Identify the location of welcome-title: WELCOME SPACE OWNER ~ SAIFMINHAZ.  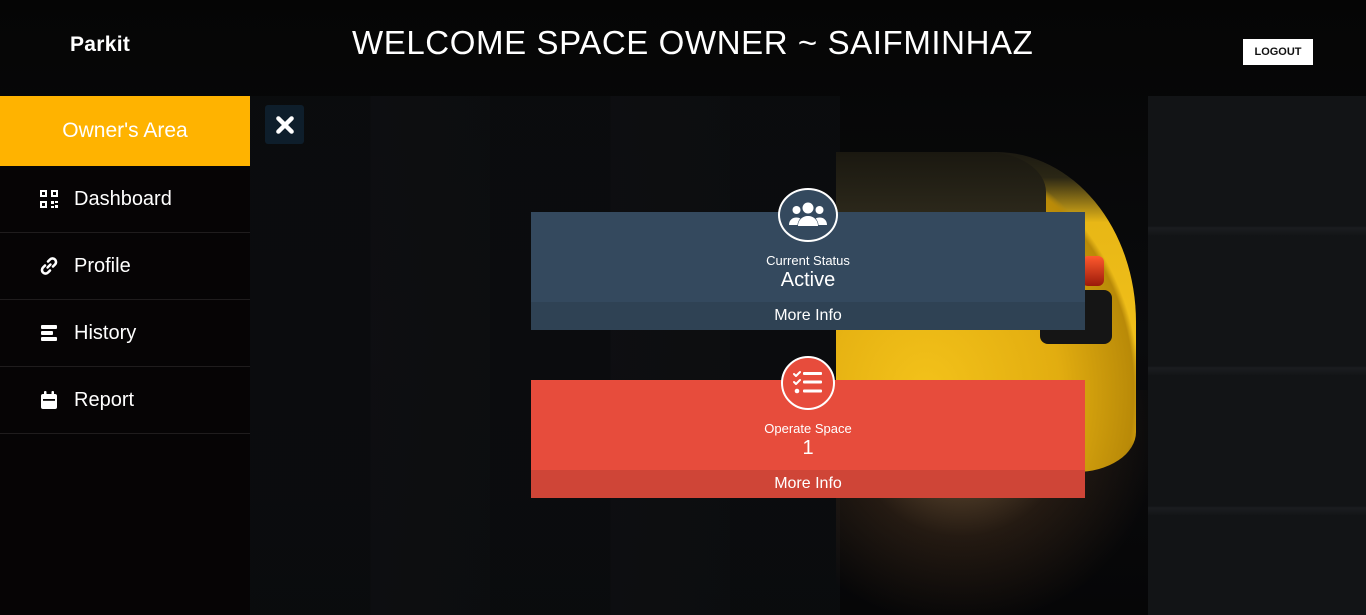
(693, 42).